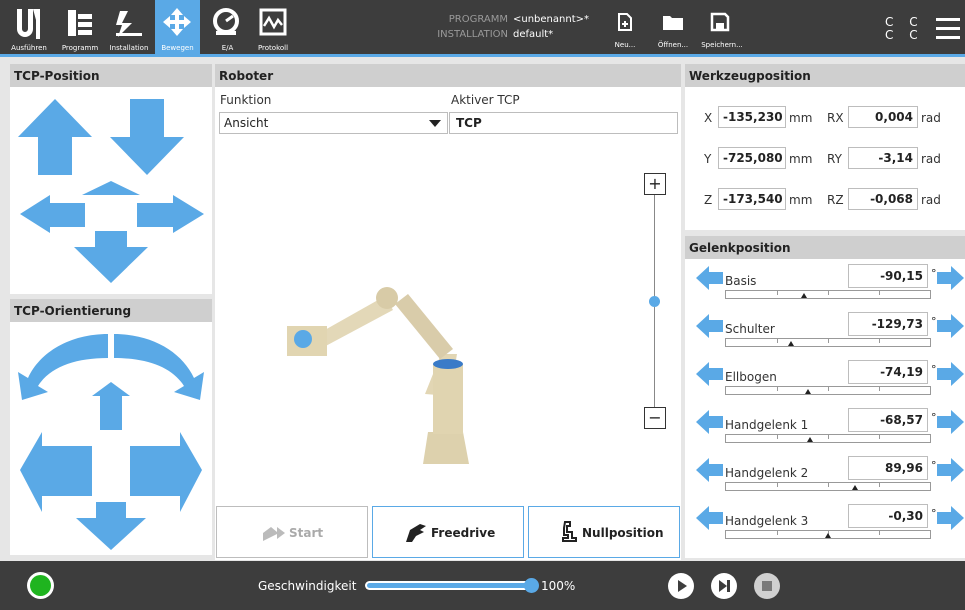 The height and width of the screenshot is (610, 965). I want to click on tilt-left-icon, so click(56, 472).